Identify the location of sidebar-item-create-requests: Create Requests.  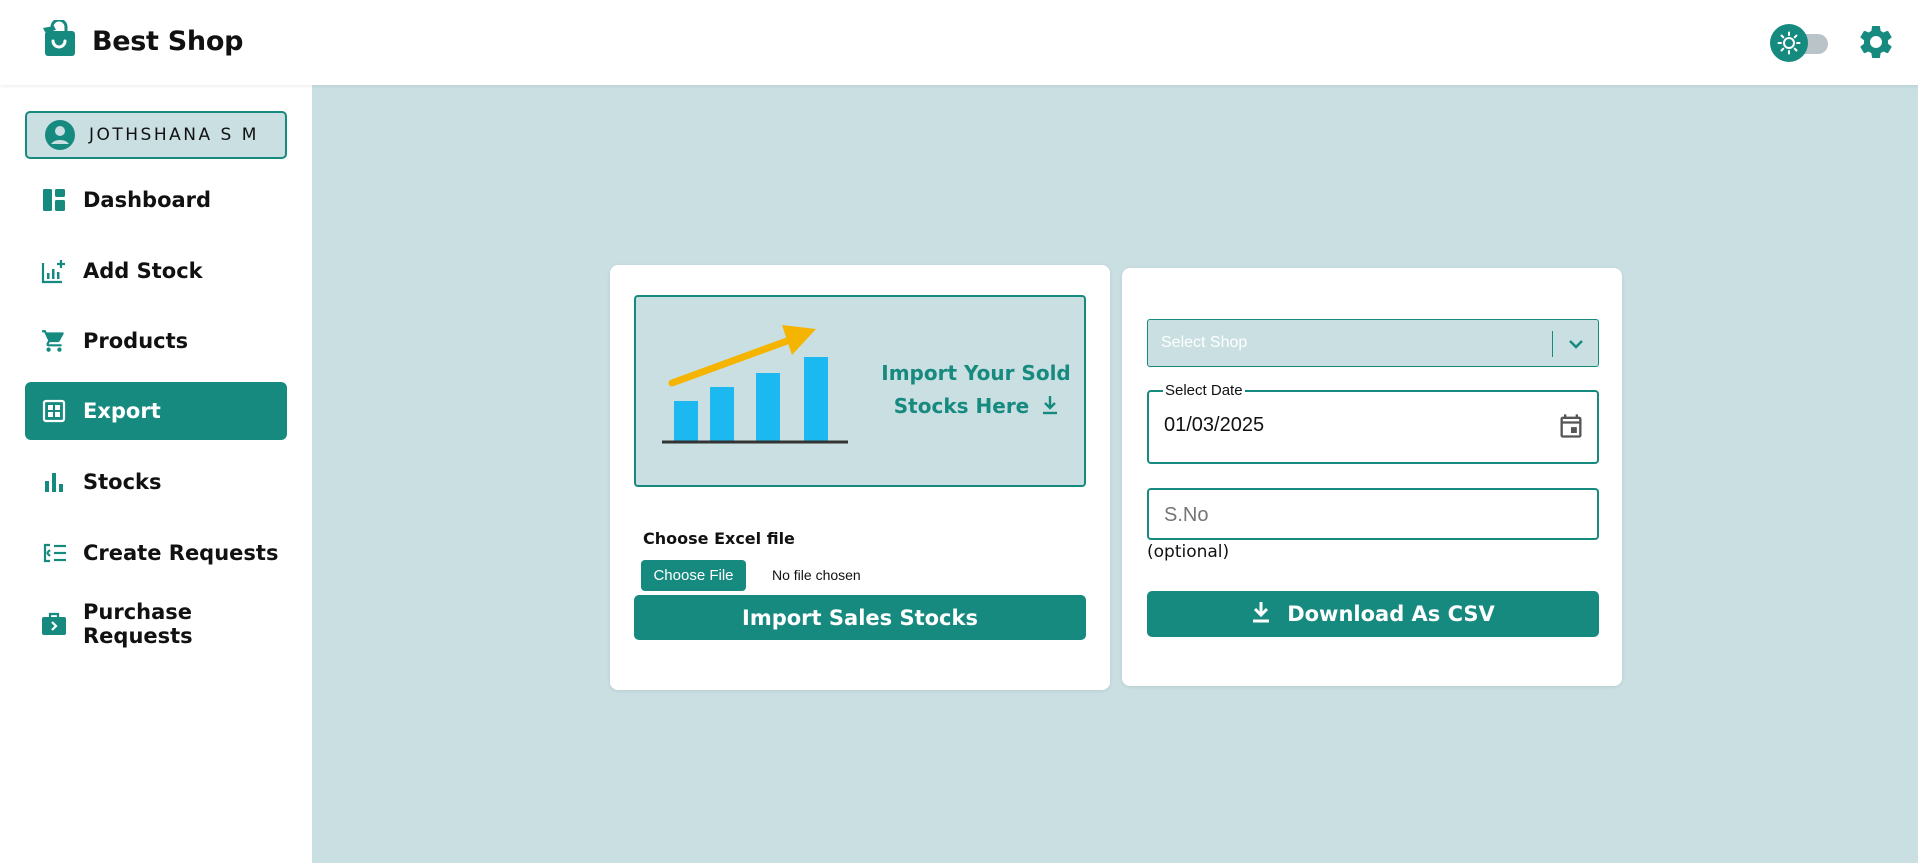
(156, 553).